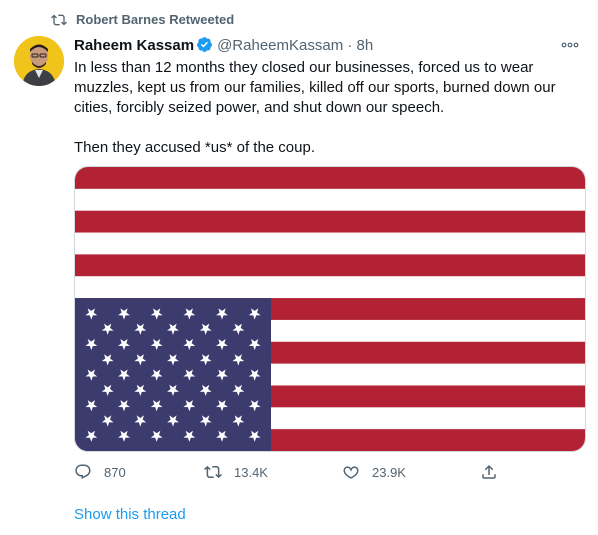 This screenshot has width=598, height=535. Describe the element at coordinates (570, 45) in the screenshot. I see `more-options-icon` at that location.